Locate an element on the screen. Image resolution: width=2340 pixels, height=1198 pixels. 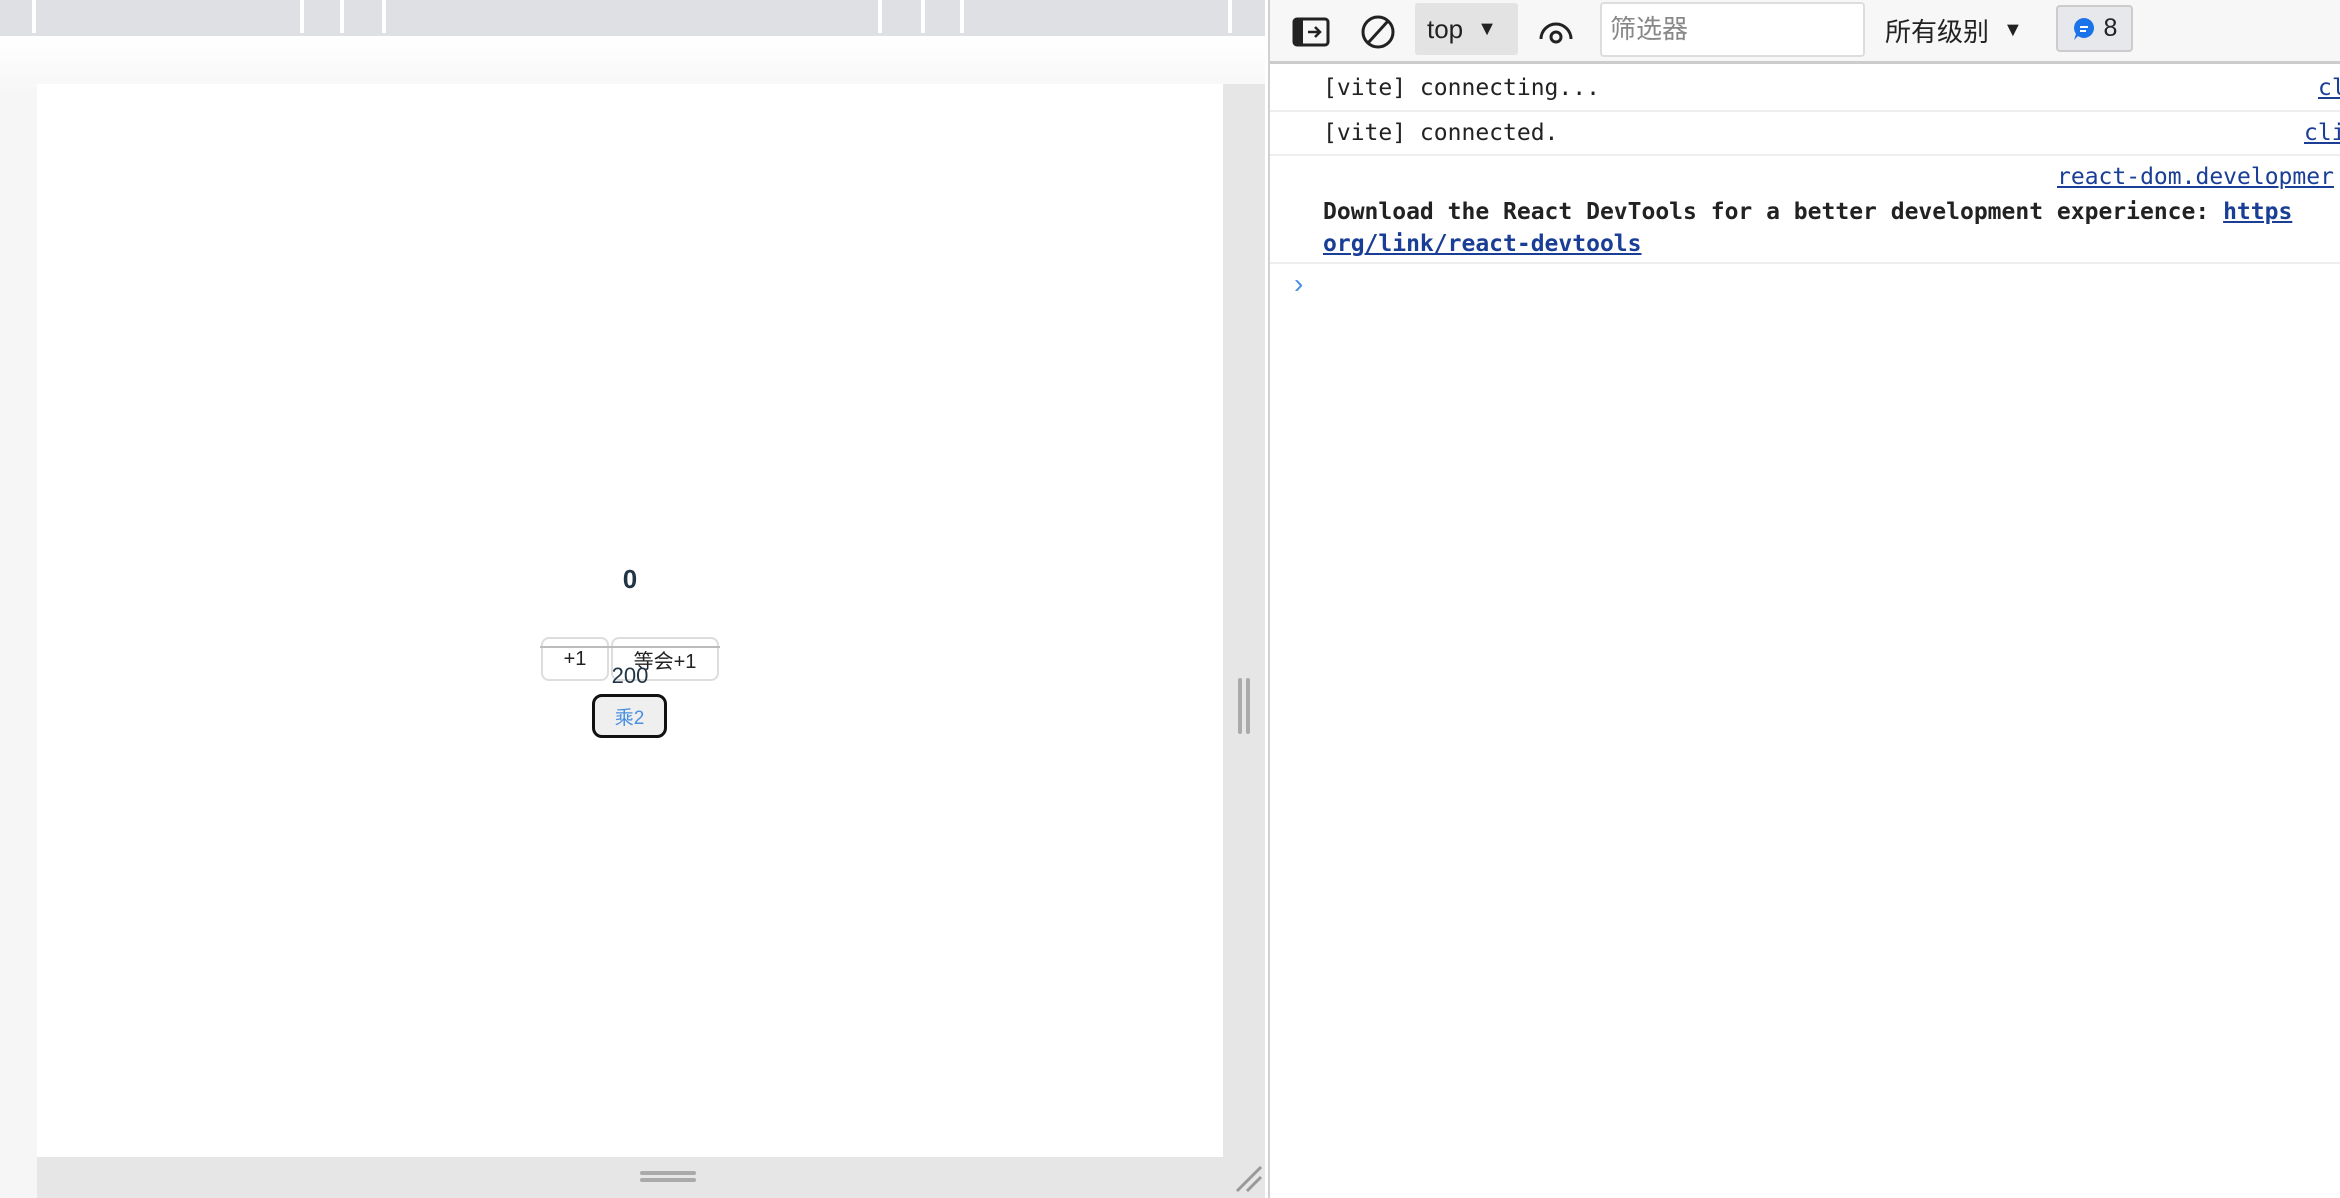
clear-console-button is located at coordinates (1378, 32).